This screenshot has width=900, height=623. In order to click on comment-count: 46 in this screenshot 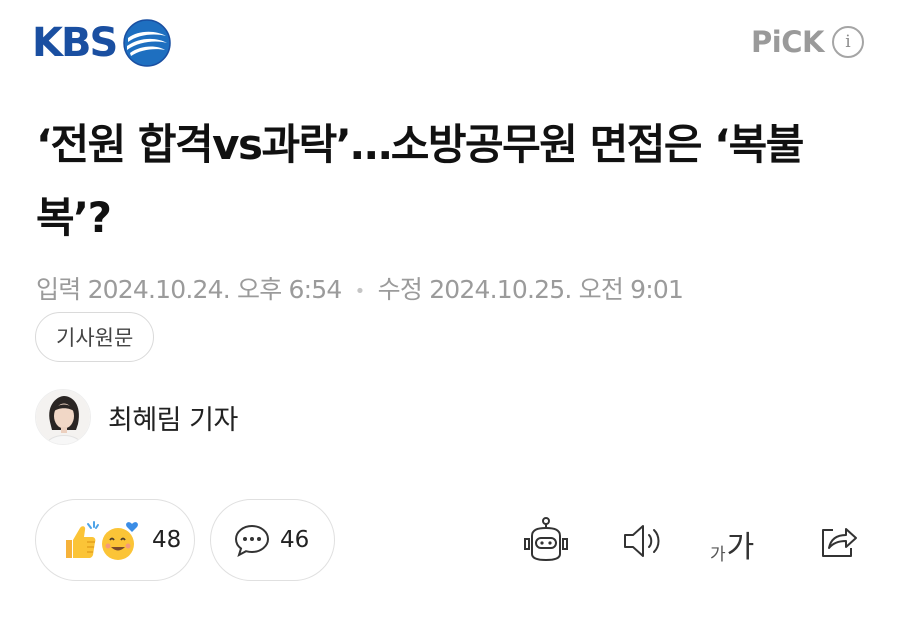, I will do `click(295, 540)`.